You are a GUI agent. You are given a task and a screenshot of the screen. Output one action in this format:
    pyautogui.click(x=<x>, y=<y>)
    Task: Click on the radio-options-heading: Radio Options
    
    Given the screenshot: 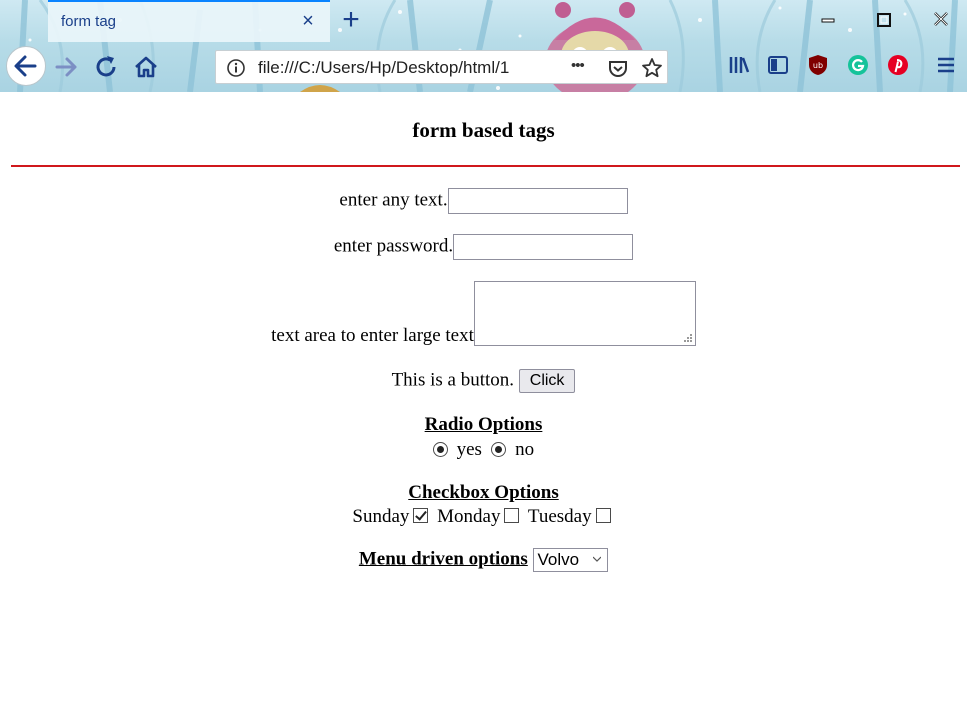 What is the action you would take?
    pyautogui.click(x=483, y=424)
    